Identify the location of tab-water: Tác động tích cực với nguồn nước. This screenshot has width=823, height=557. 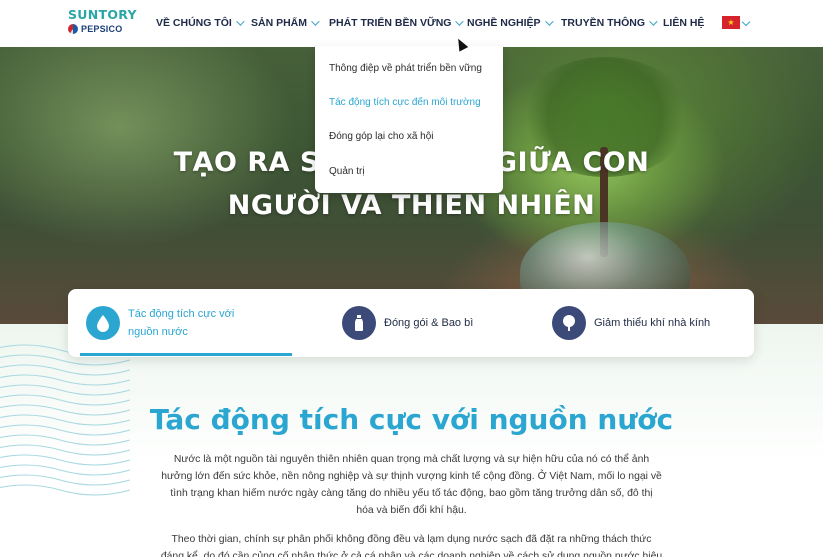
(160, 323).